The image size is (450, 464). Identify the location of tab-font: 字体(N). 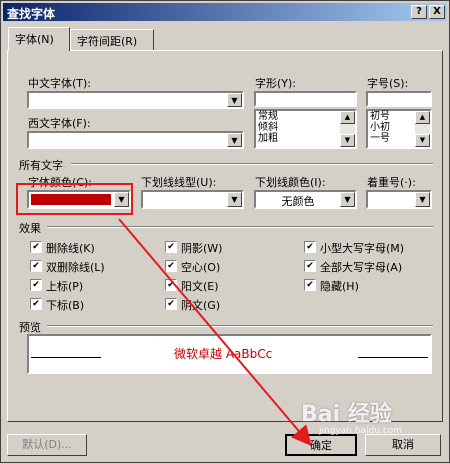
(39, 39).